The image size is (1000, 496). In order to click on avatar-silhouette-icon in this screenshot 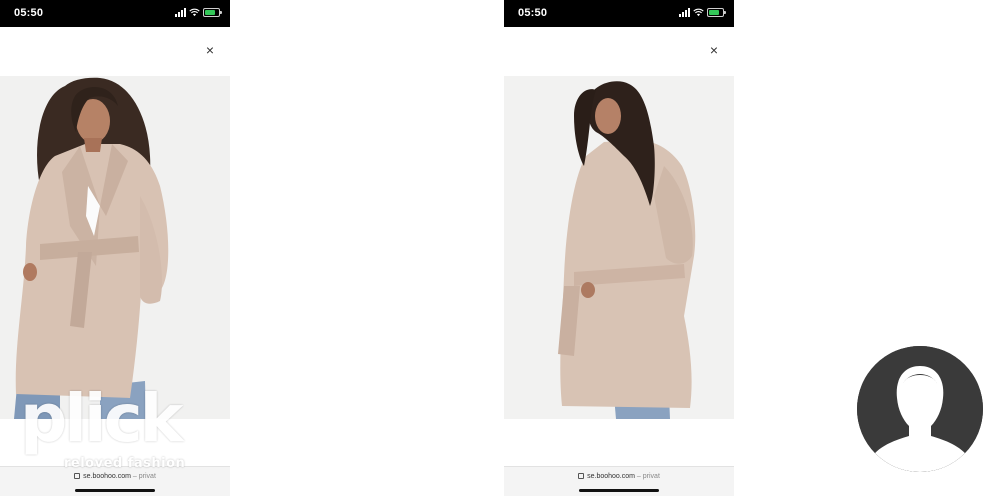, I will do `click(920, 409)`.